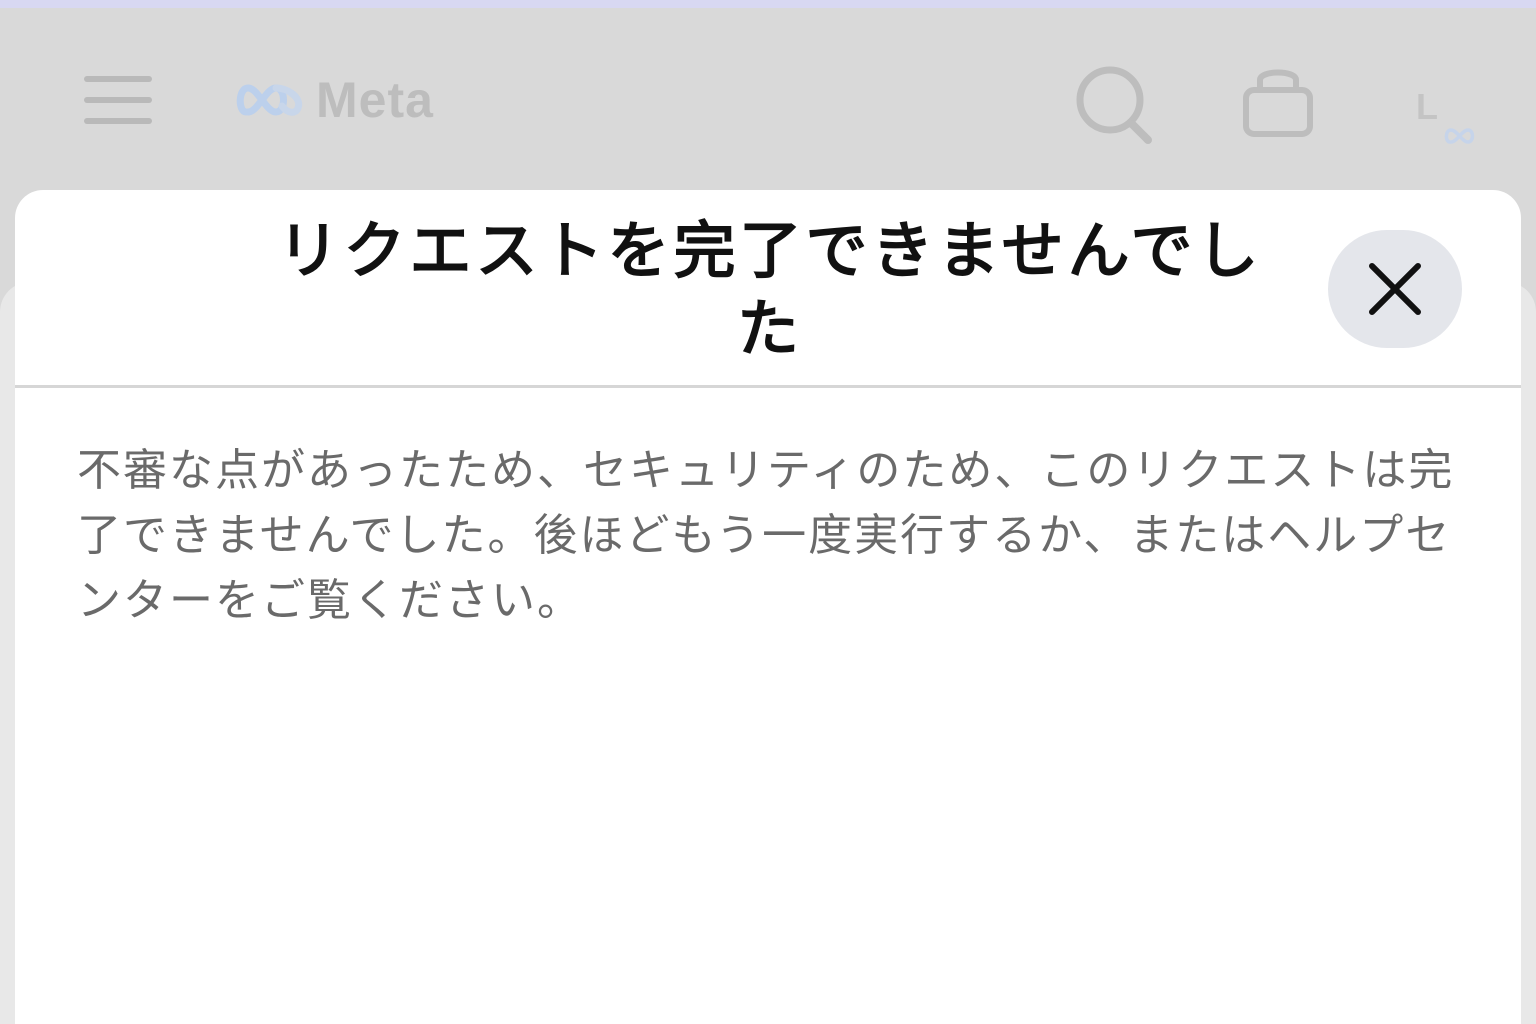 This screenshot has height=1024, width=1536. I want to click on hamburger-menu-icon, so click(118, 100).